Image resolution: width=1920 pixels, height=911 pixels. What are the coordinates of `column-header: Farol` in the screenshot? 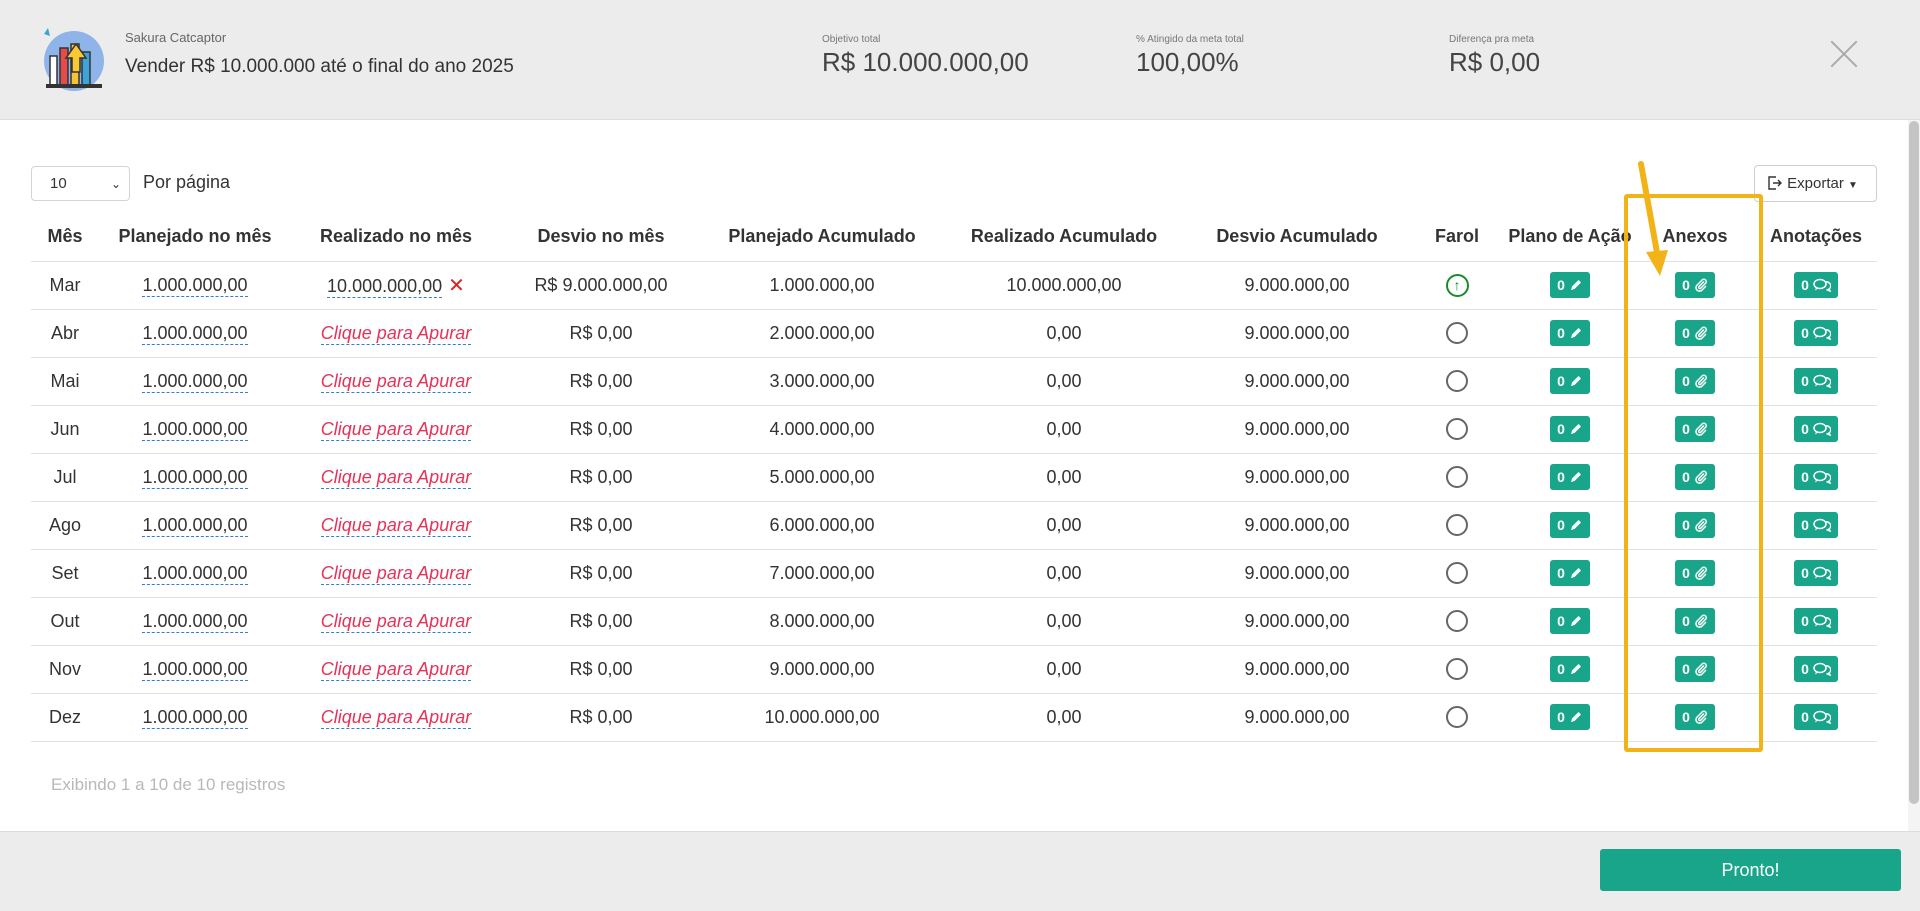 It's located at (1457, 237).